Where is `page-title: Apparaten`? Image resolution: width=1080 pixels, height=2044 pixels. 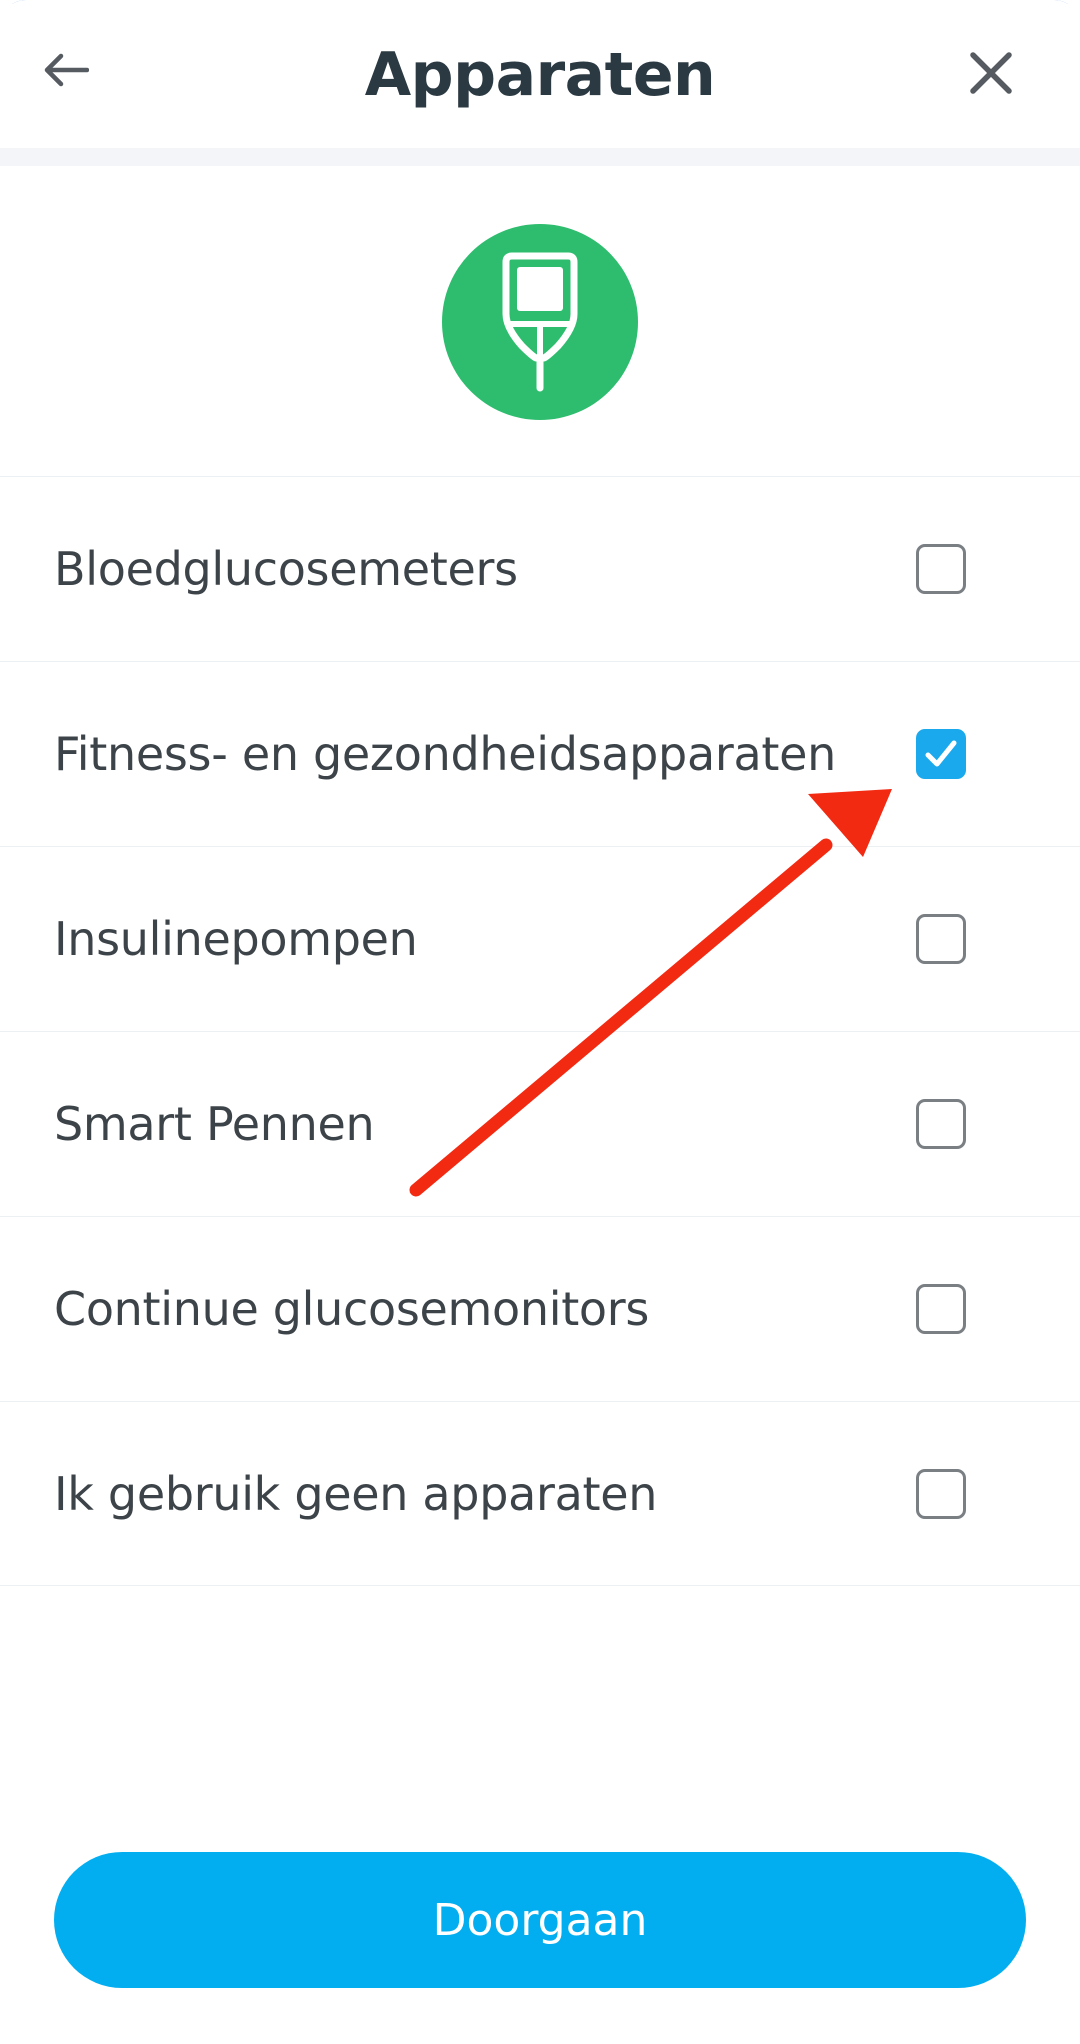
page-title: Apparaten is located at coordinates (540, 75).